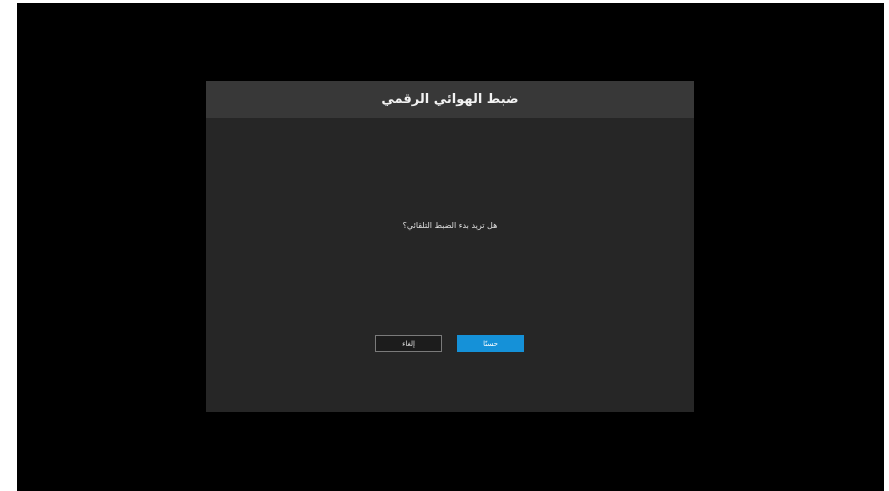 This screenshot has height=491, width=889. What do you see at coordinates (490, 343) in the screenshot?
I see `ok-button: حسنًا` at bounding box center [490, 343].